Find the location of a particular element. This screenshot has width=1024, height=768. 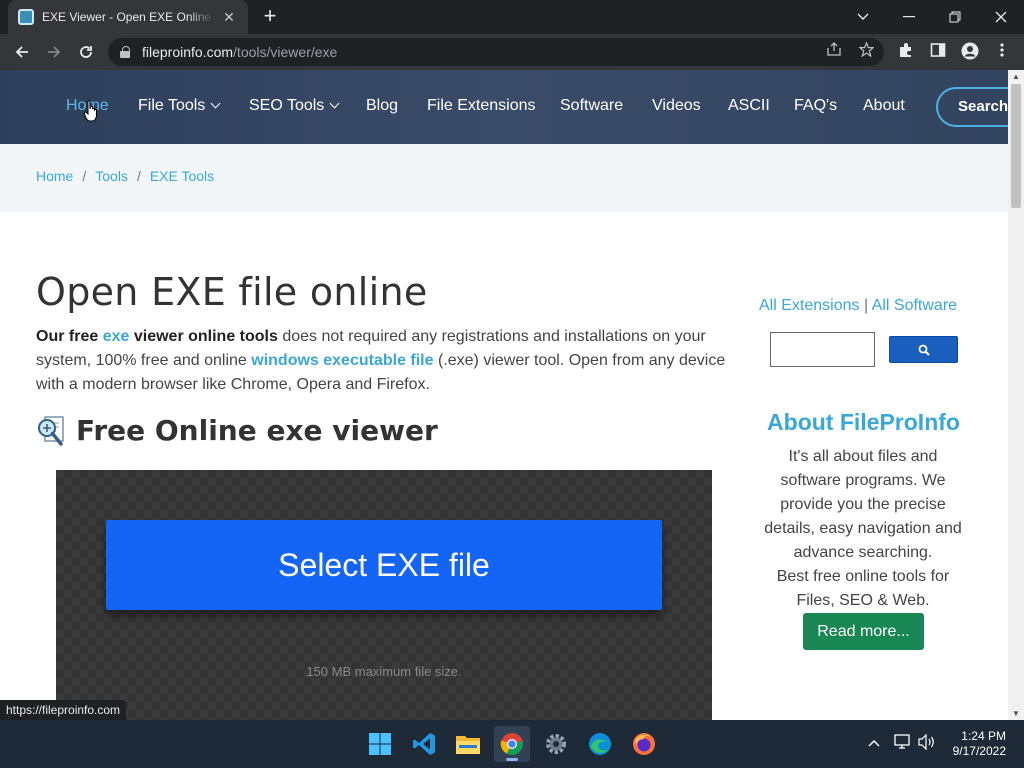

browser-tab: EXE Viewer - Open EXE Online & Free ✕ is located at coordinates (128, 17).